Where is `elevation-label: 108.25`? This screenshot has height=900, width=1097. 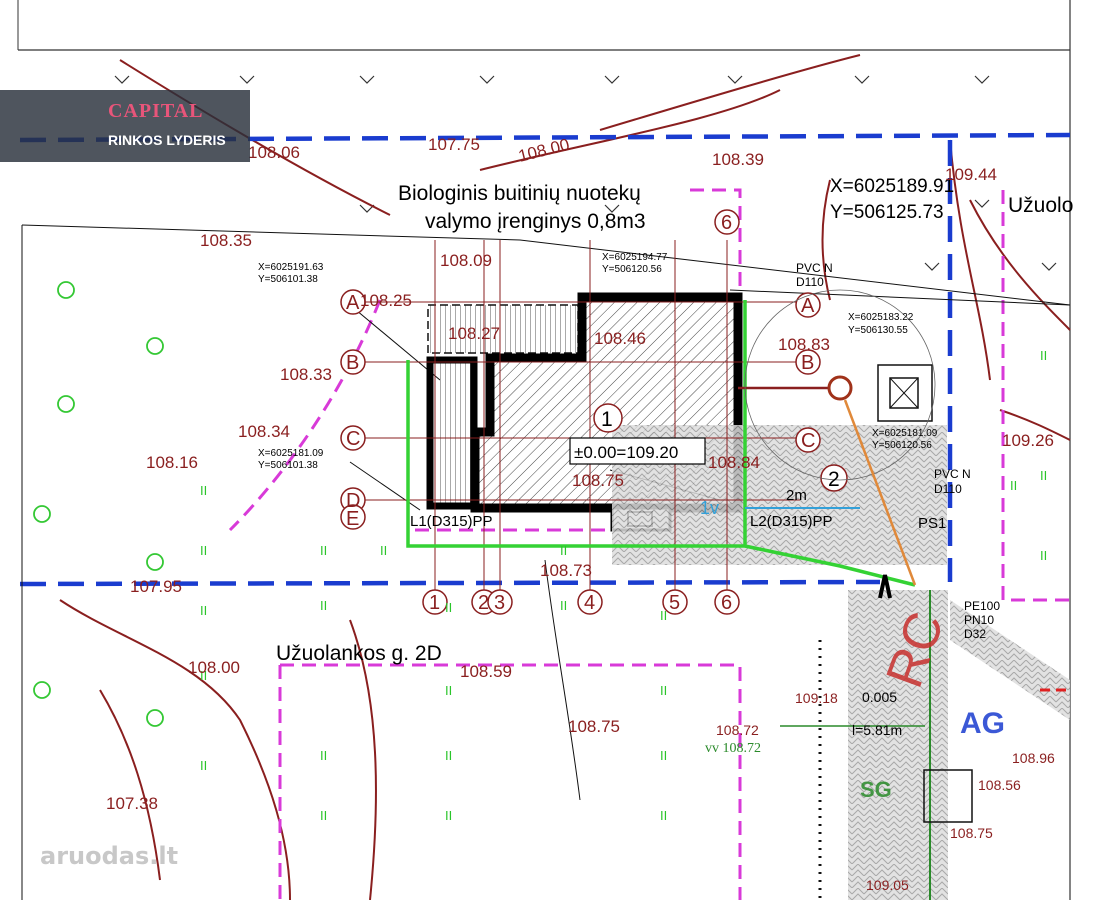
elevation-label: 108.25 is located at coordinates (386, 300).